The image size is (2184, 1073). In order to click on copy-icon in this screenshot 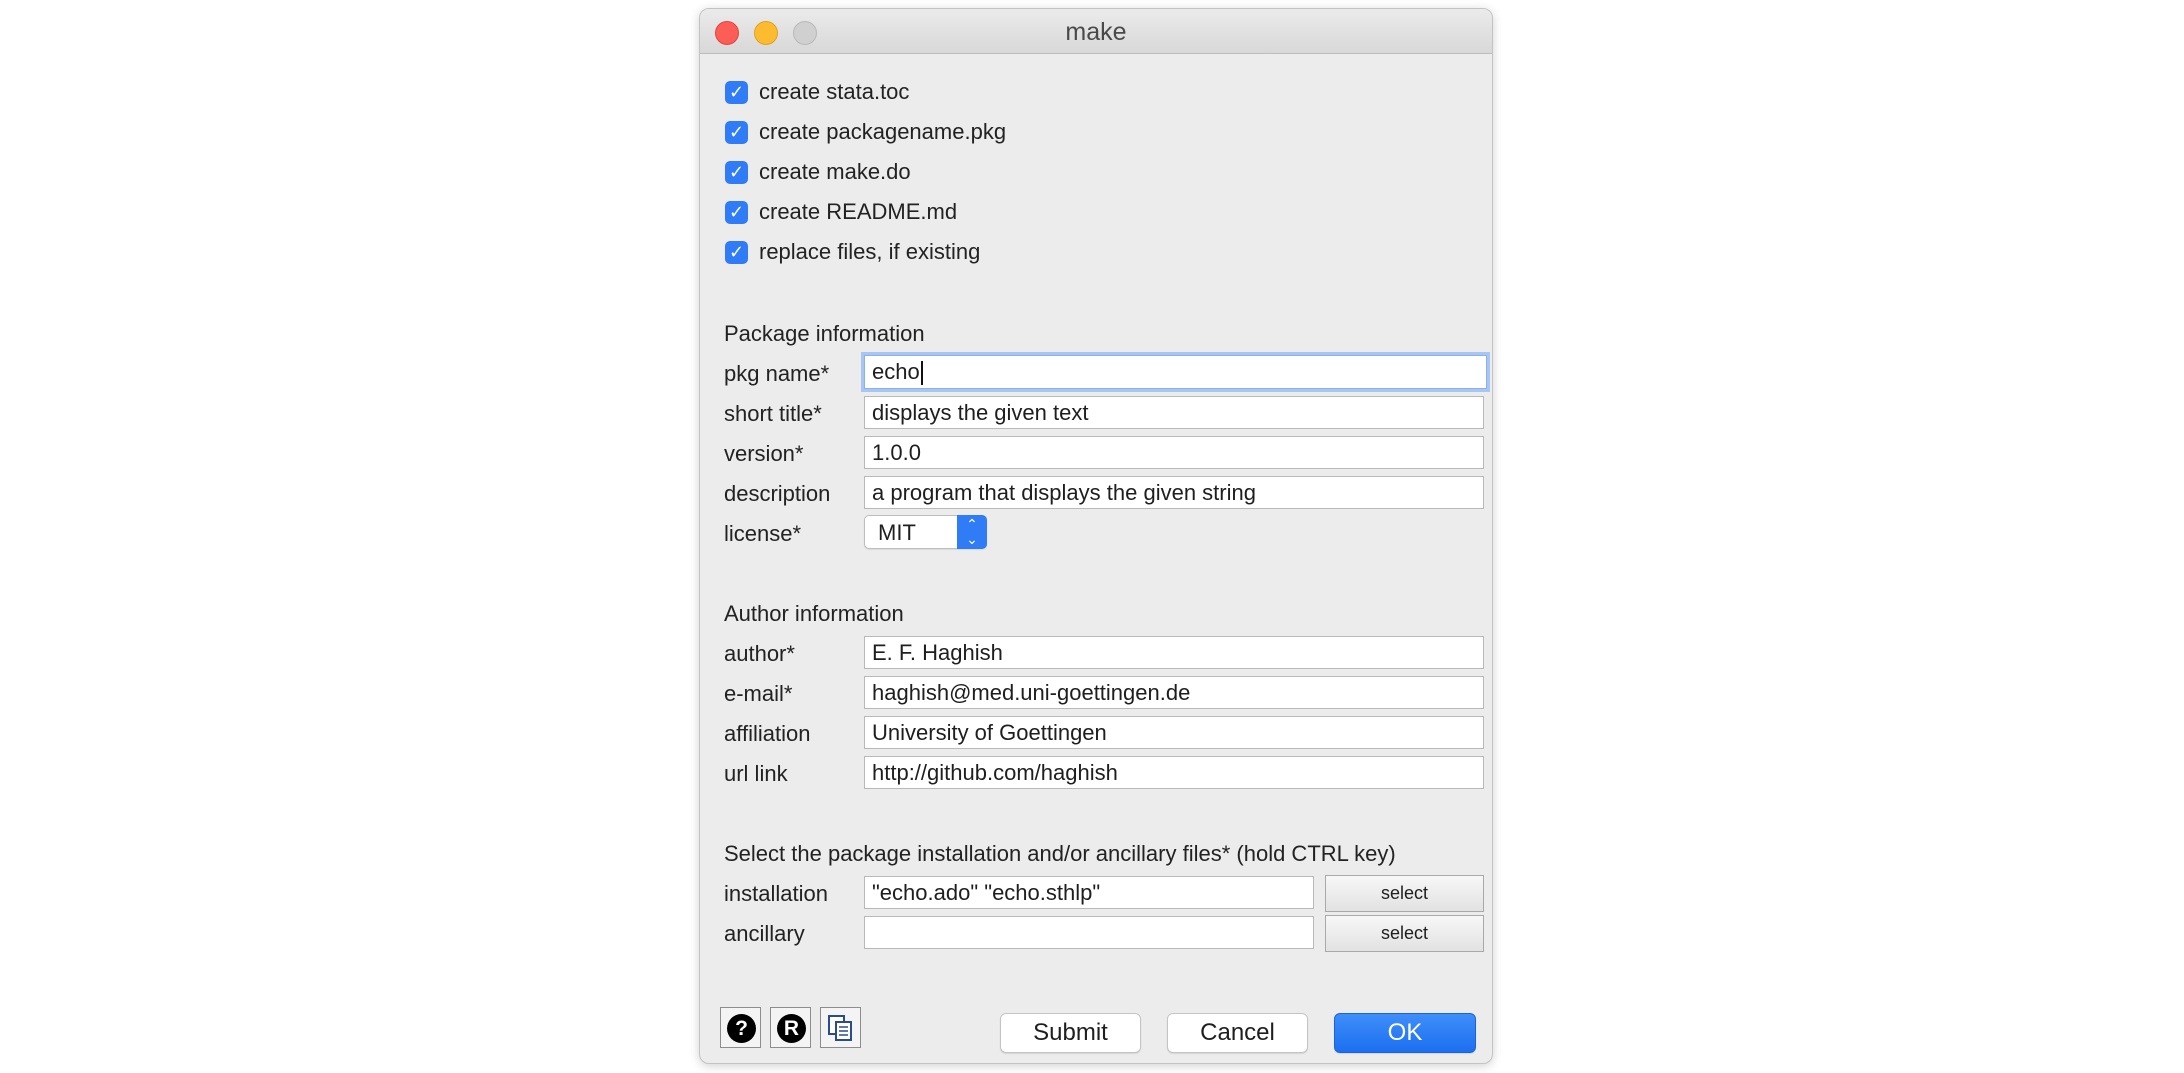, I will do `click(840, 1028)`.